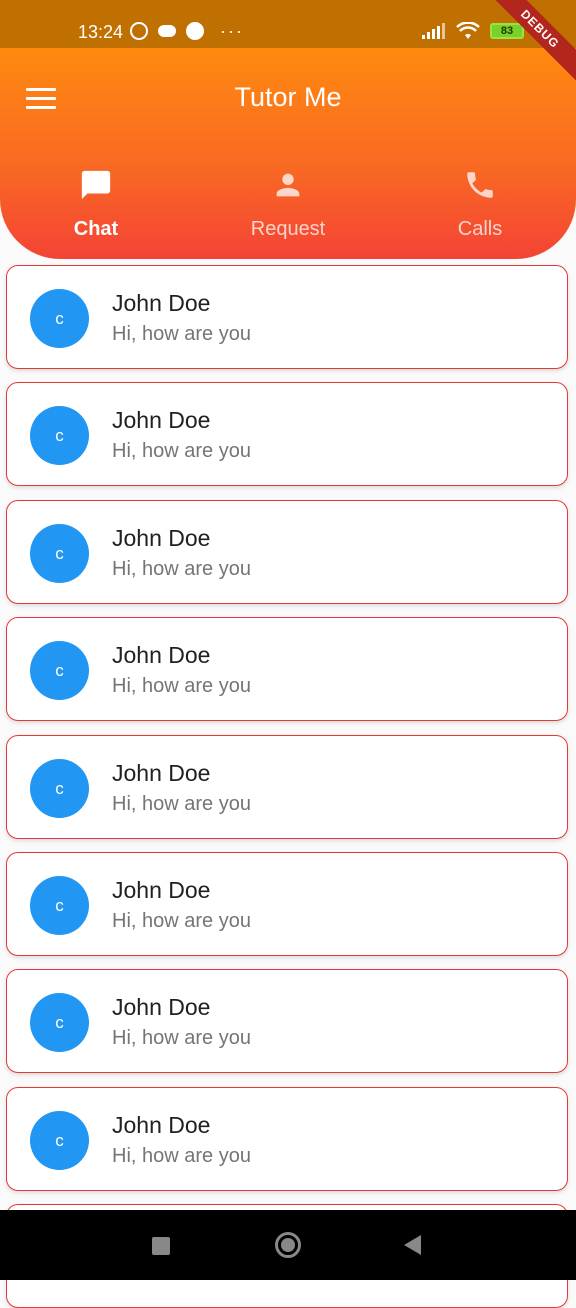 Image resolution: width=576 pixels, height=1308 pixels. Describe the element at coordinates (195, 31) in the screenshot. I see `app-notification-icon` at that location.